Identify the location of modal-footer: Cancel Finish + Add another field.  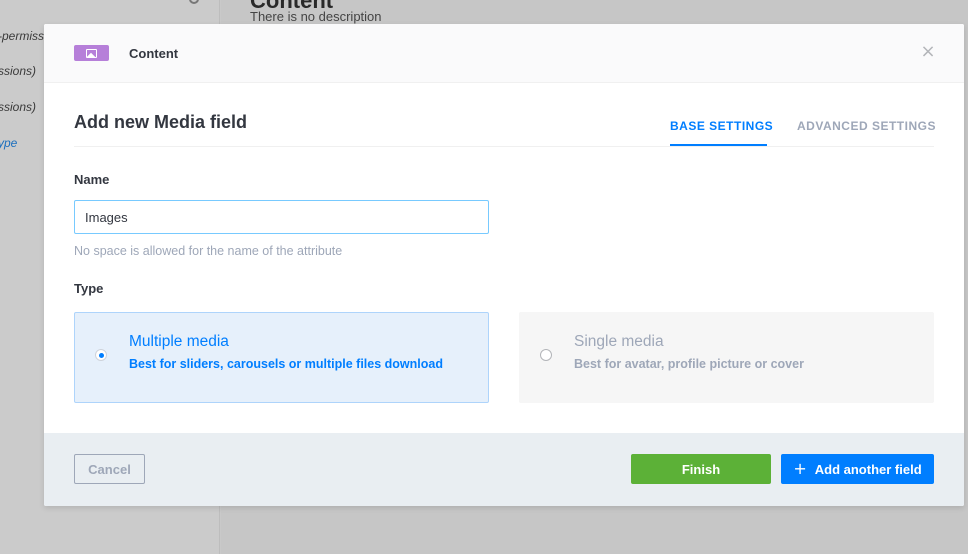
(504, 469).